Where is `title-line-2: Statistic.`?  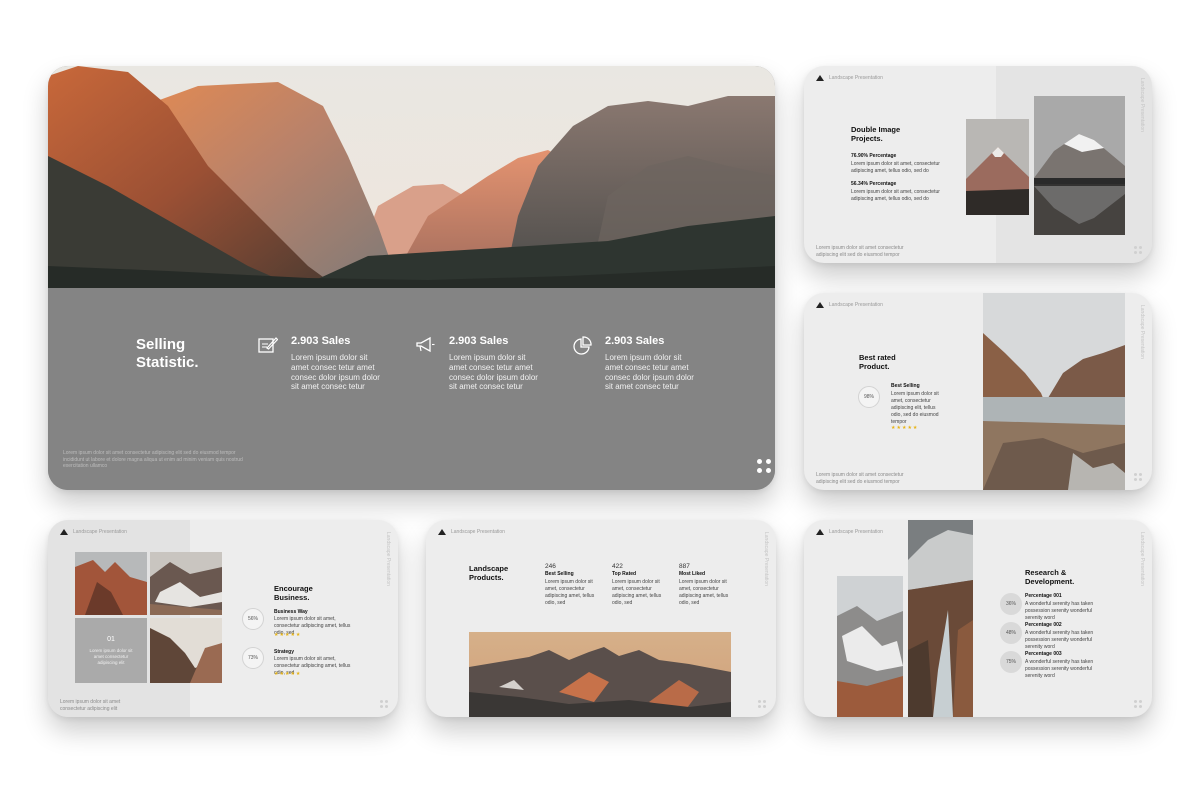
title-line-2: Statistic. is located at coordinates (167, 362).